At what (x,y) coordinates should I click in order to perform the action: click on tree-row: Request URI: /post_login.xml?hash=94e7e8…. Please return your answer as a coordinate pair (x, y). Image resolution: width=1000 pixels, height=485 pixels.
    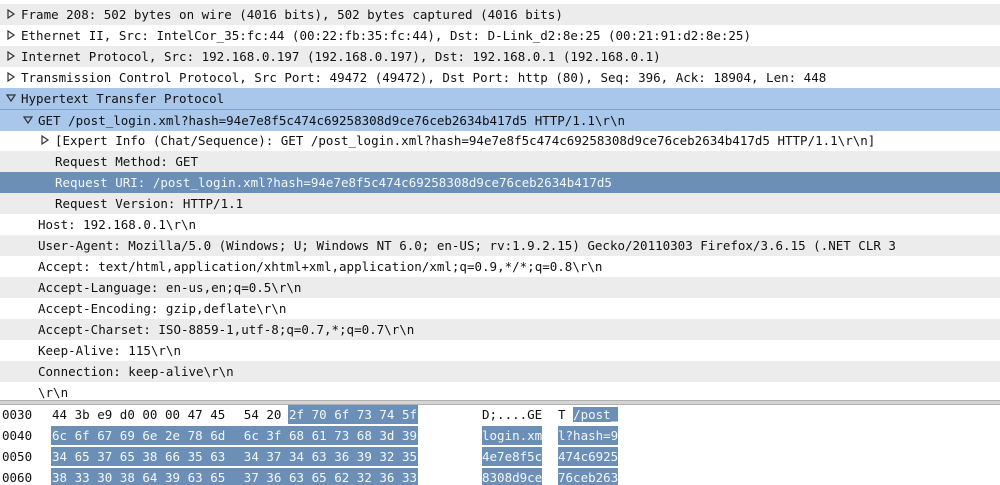
    Looking at the image, I should click on (500, 182).